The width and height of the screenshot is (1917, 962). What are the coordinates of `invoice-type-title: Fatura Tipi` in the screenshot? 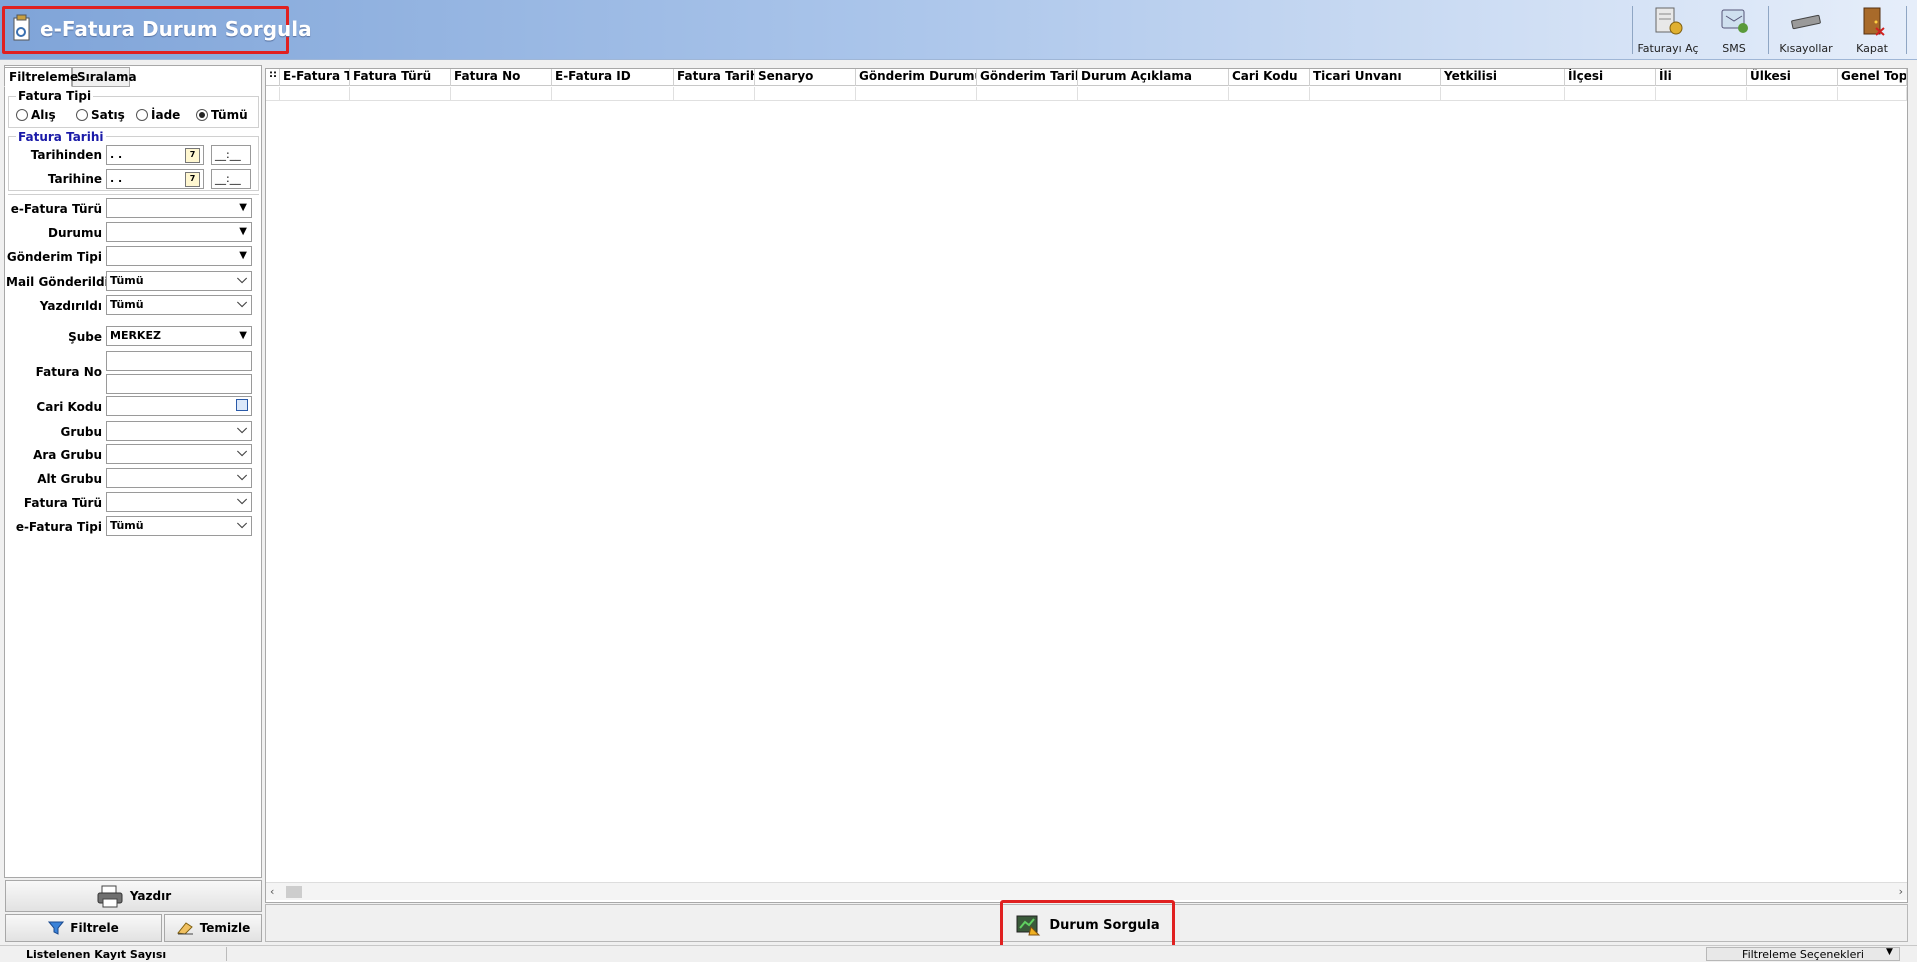 It's located at (55, 96).